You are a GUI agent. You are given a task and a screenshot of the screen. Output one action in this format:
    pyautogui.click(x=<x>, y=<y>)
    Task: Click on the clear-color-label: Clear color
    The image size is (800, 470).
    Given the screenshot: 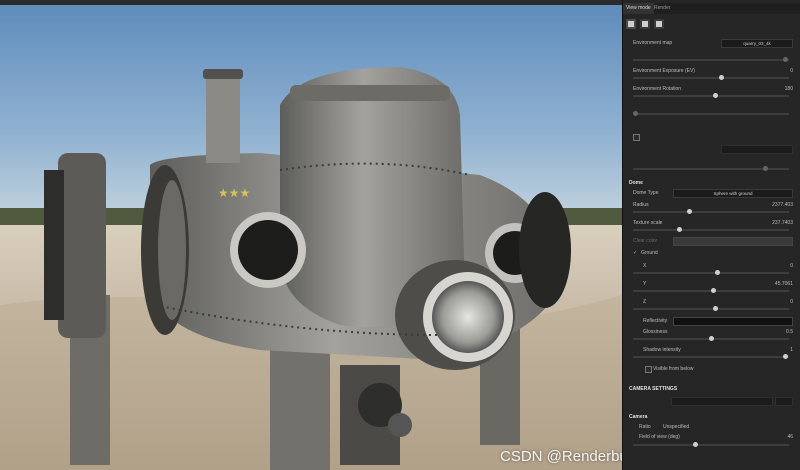 What is the action you would take?
    pyautogui.click(x=645, y=241)
    